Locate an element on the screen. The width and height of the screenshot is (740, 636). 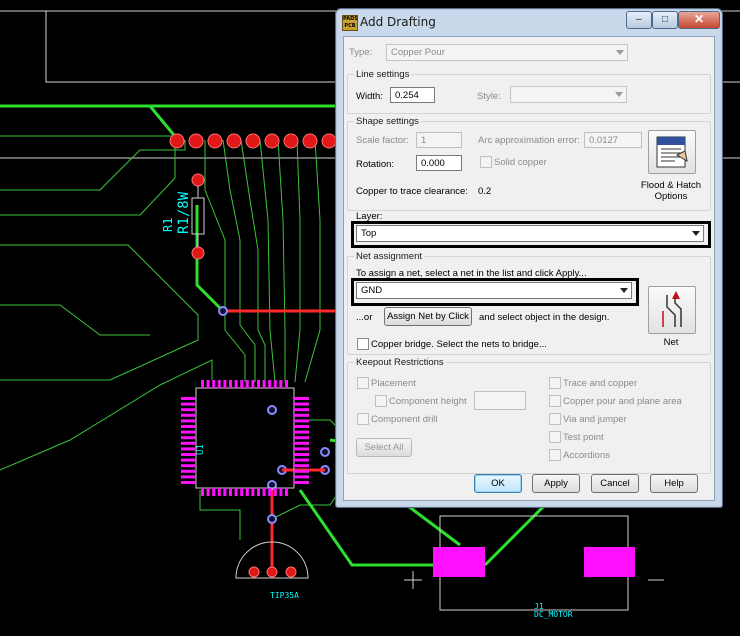
clearance-label: Copper to trace clearance: is located at coordinates (412, 191).